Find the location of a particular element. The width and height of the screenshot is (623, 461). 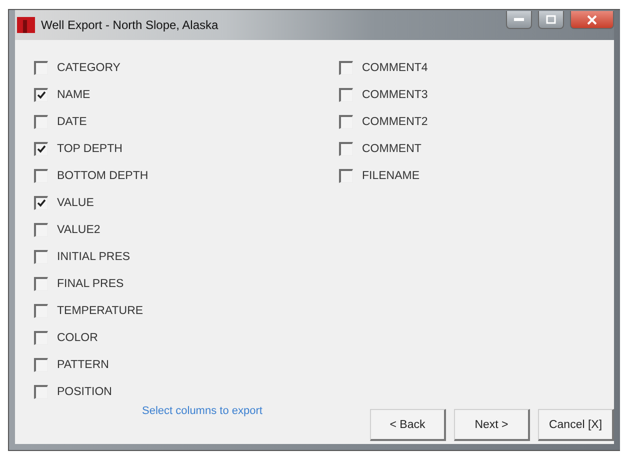

column-checkbox: COMMENT2 is located at coordinates (439, 121).